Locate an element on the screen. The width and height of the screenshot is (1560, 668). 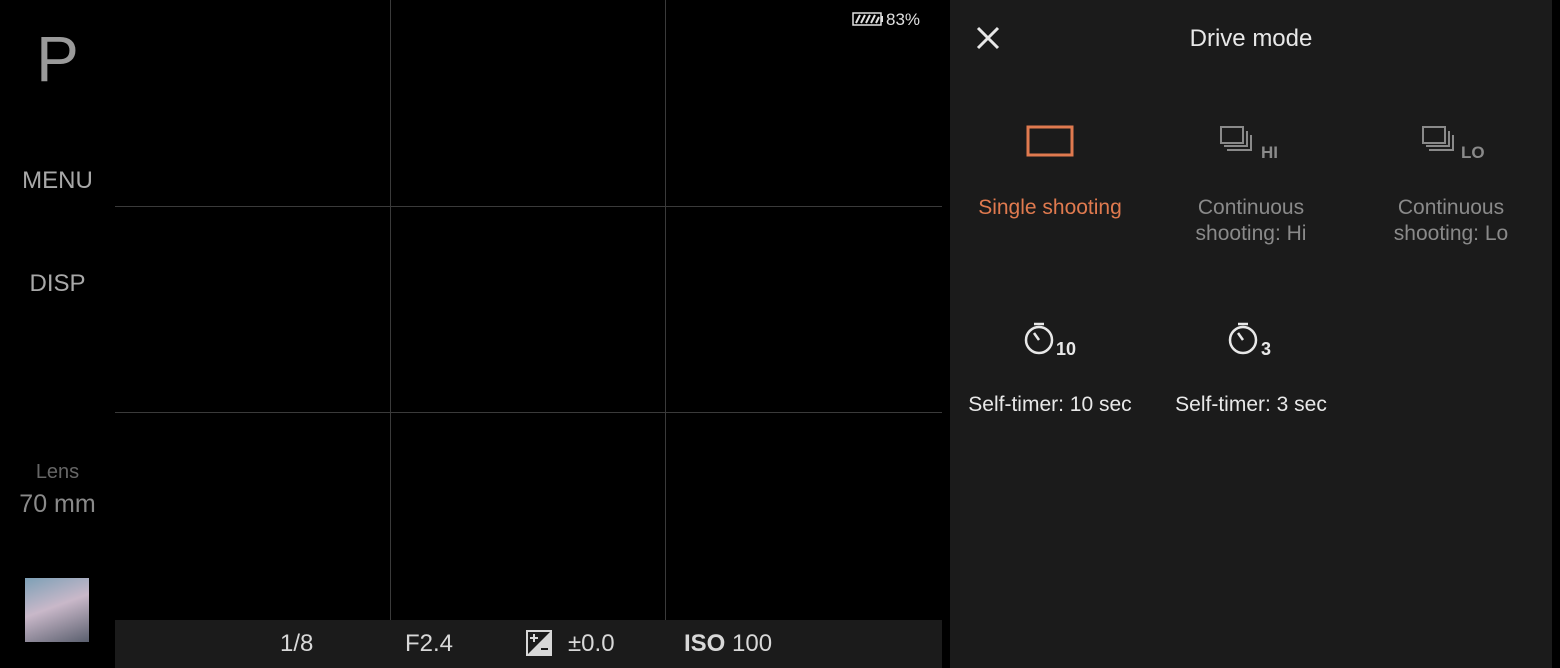
iso-value: 100 is located at coordinates (752, 644).